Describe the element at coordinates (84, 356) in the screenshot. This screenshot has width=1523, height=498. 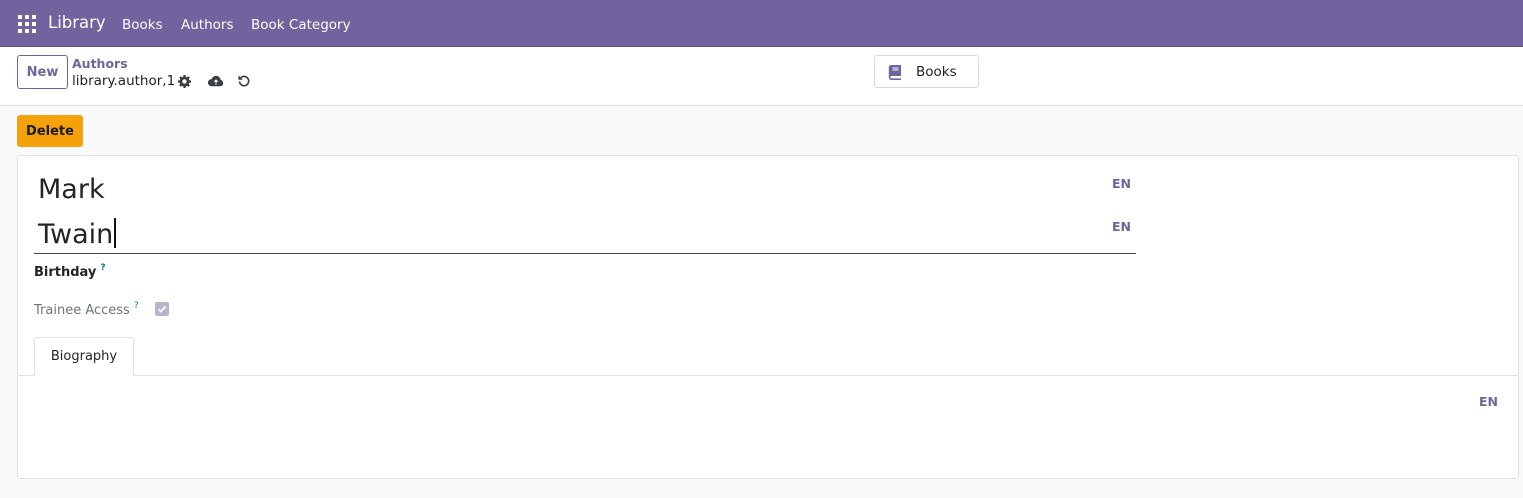
I see `tab-biography: Biography` at that location.